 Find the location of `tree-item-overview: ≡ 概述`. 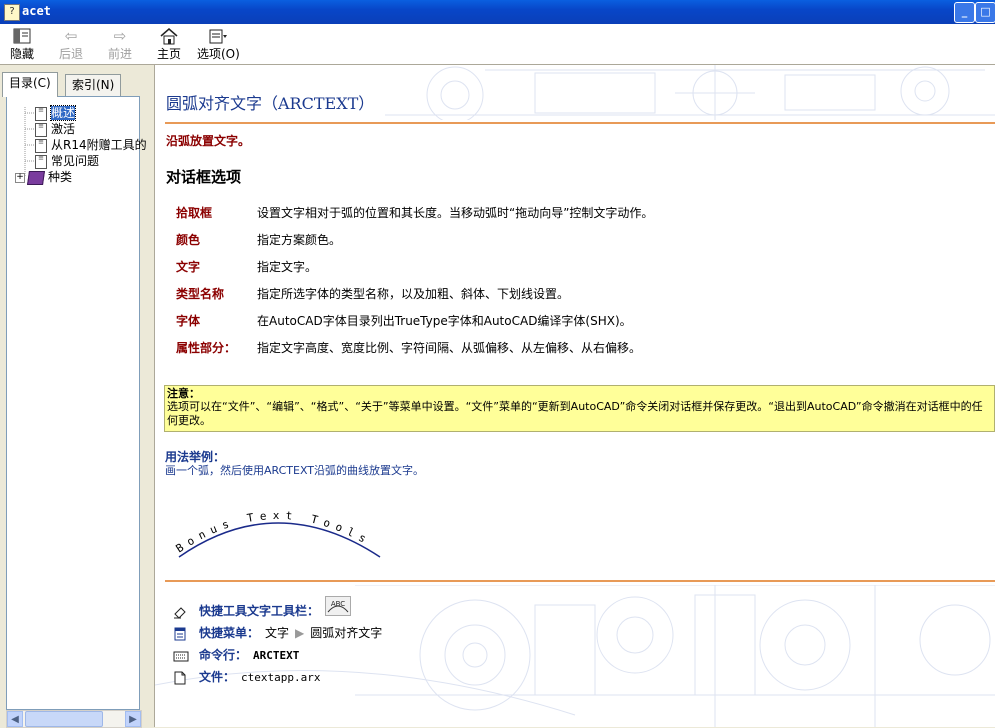

tree-item-overview: ≡ 概述 is located at coordinates (56, 113).